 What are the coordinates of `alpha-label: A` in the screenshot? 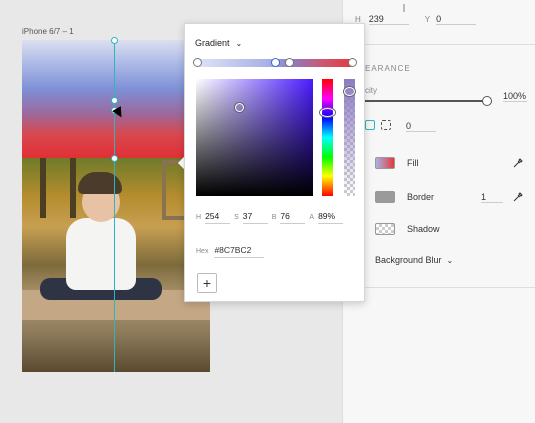 It's located at (312, 217).